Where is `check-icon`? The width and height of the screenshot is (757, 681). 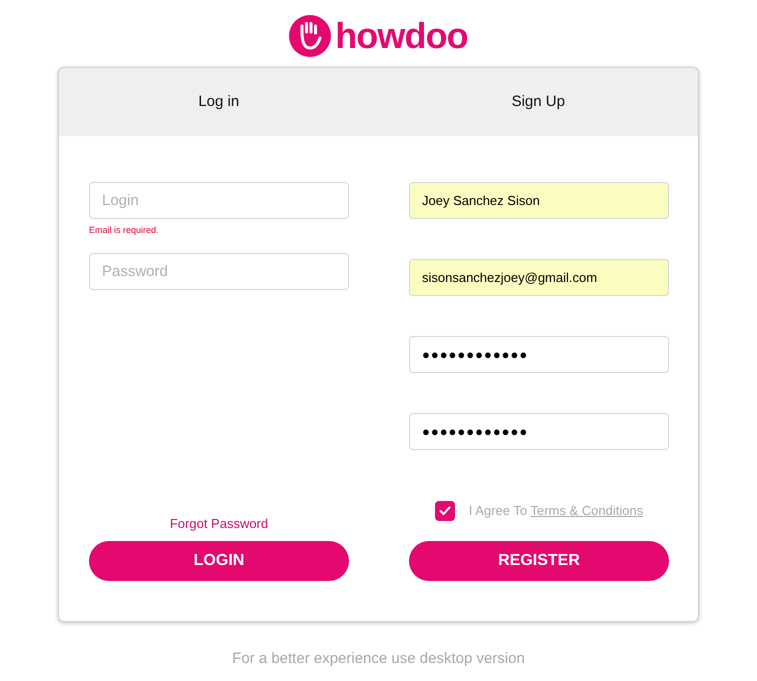
check-icon is located at coordinates (444, 511).